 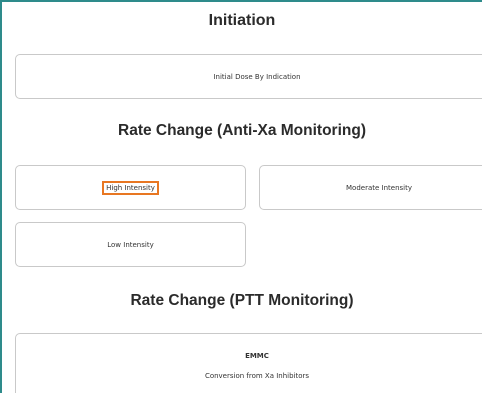 I want to click on emmc-subtitle: Conversion from Xa Inhibitors, so click(x=257, y=376).